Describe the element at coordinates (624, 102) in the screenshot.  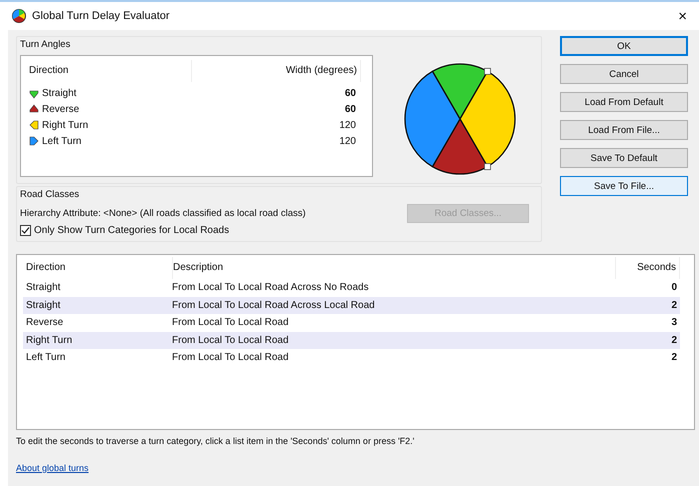
I see `dialog-button: Load From Default` at that location.